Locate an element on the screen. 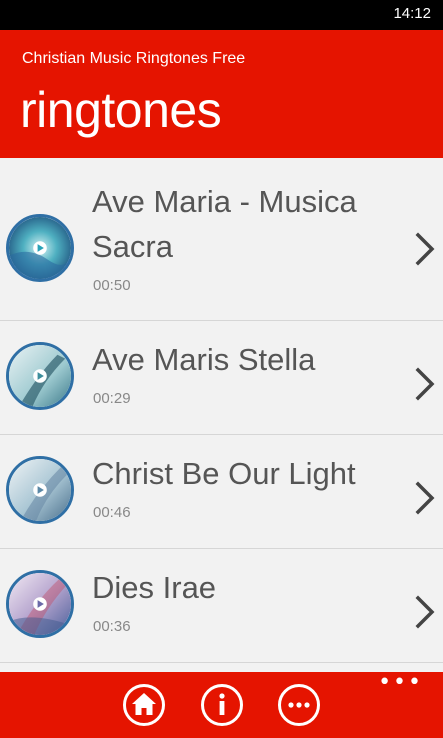 This screenshot has height=738, width=443. more-icon is located at coordinates (299, 705).